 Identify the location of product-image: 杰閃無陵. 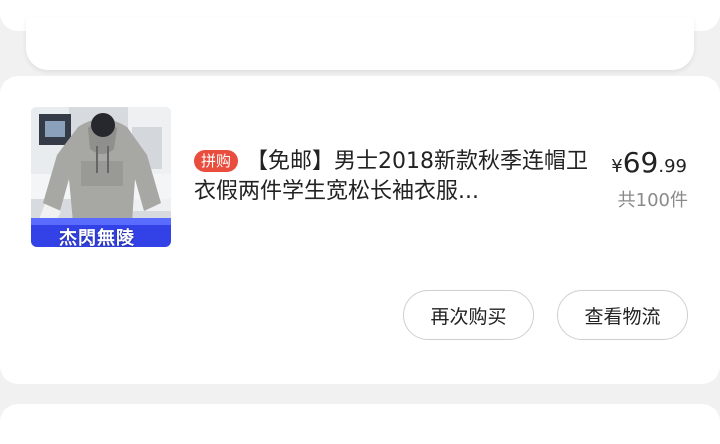
(101, 177).